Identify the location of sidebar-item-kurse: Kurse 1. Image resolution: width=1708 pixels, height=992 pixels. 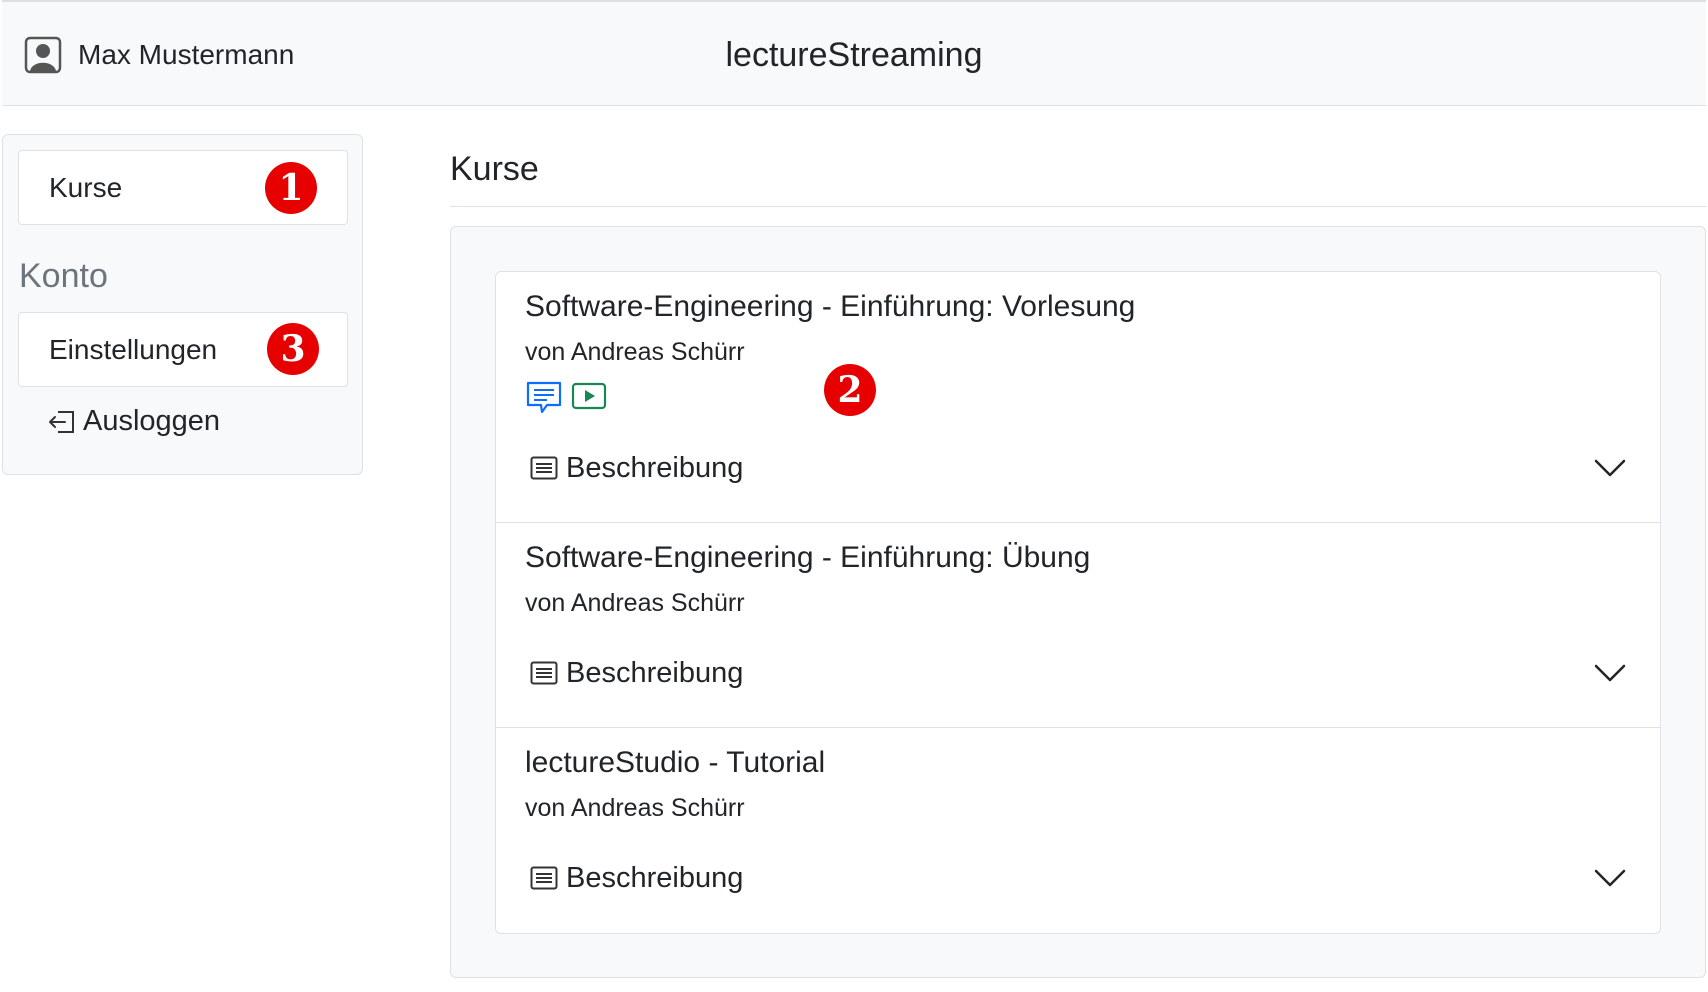
(183, 187).